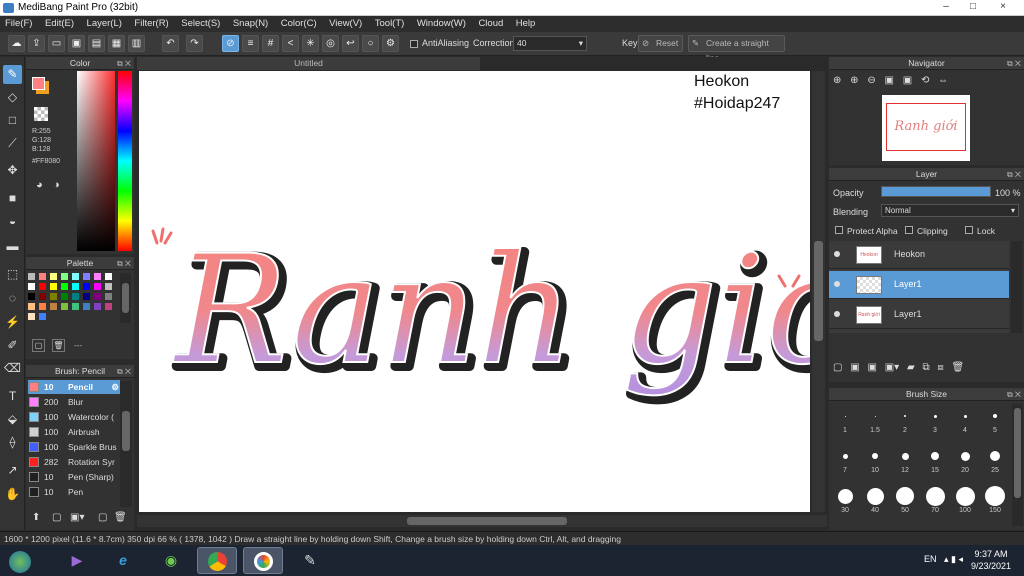 This screenshot has height=576, width=1024. What do you see at coordinates (36, 517) in the screenshot?
I see `add-brush-icon: ⬆` at bounding box center [36, 517].